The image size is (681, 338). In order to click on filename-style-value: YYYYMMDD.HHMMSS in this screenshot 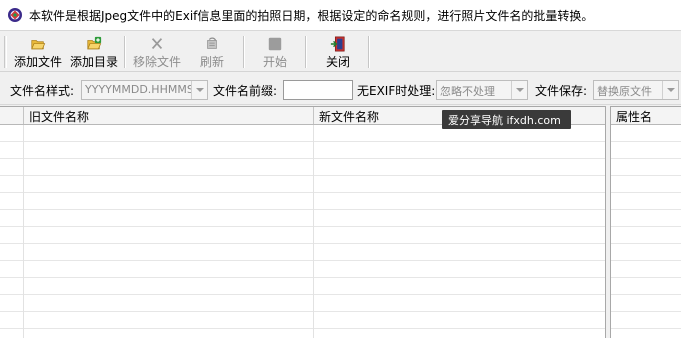, I will do `click(143, 89)`.